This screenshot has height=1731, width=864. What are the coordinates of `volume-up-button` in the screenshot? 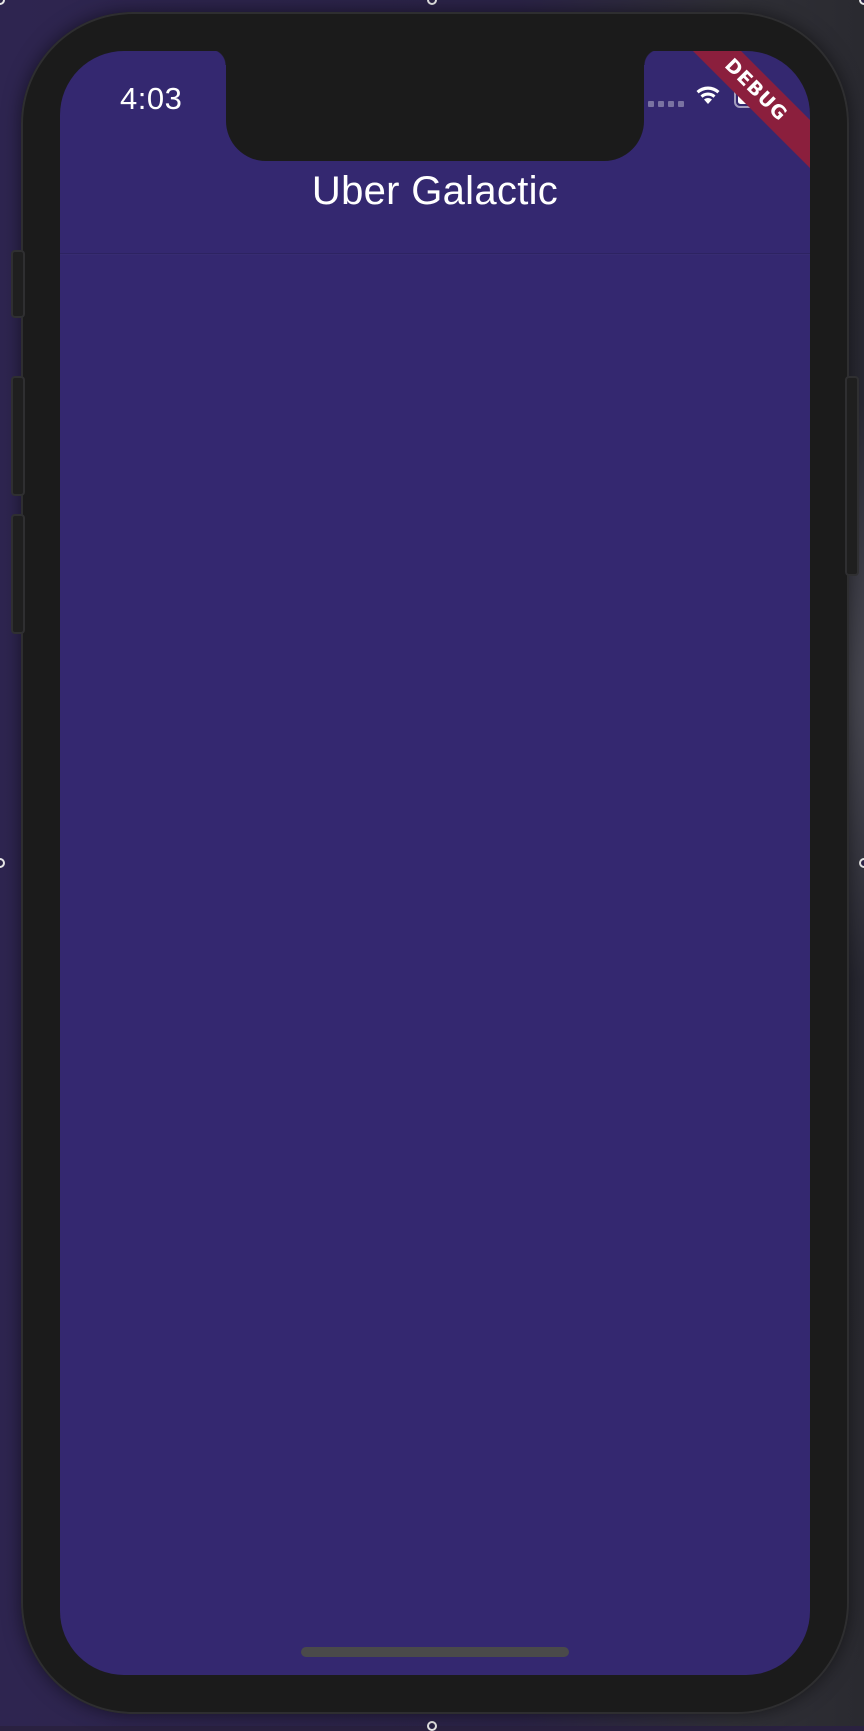 It's located at (18, 436).